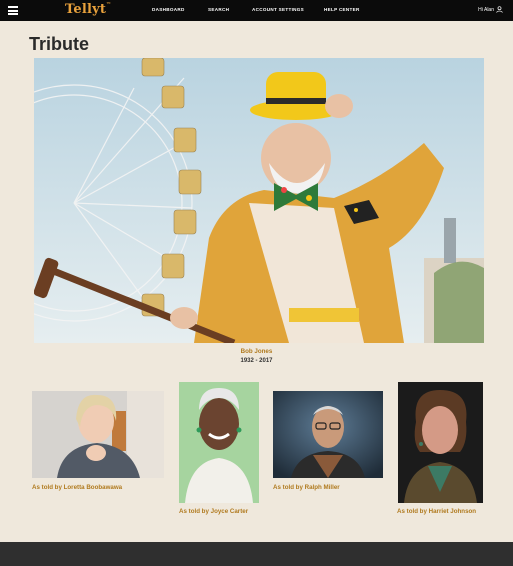  I want to click on greeting-text: Hi Alan, so click(486, 9).